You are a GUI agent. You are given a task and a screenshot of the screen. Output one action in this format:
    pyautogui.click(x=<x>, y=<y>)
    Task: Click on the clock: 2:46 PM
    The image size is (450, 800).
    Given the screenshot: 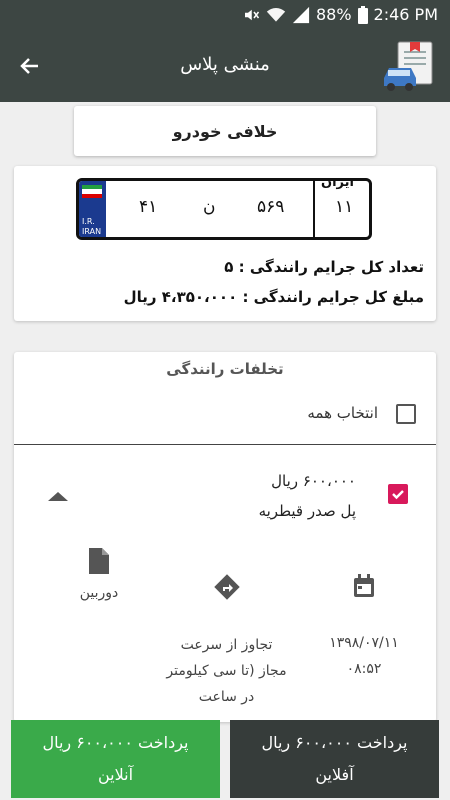 What is the action you would take?
    pyautogui.click(x=405, y=14)
    